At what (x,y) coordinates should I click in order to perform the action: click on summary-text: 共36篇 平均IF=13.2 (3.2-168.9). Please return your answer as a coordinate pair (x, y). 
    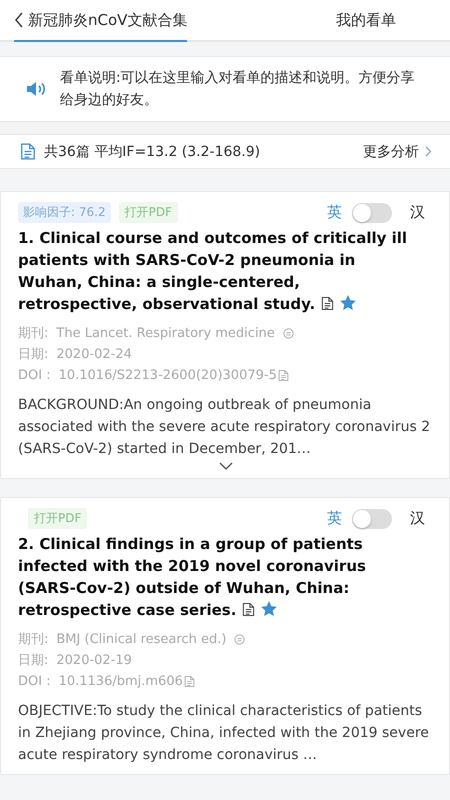
    Looking at the image, I should click on (152, 151).